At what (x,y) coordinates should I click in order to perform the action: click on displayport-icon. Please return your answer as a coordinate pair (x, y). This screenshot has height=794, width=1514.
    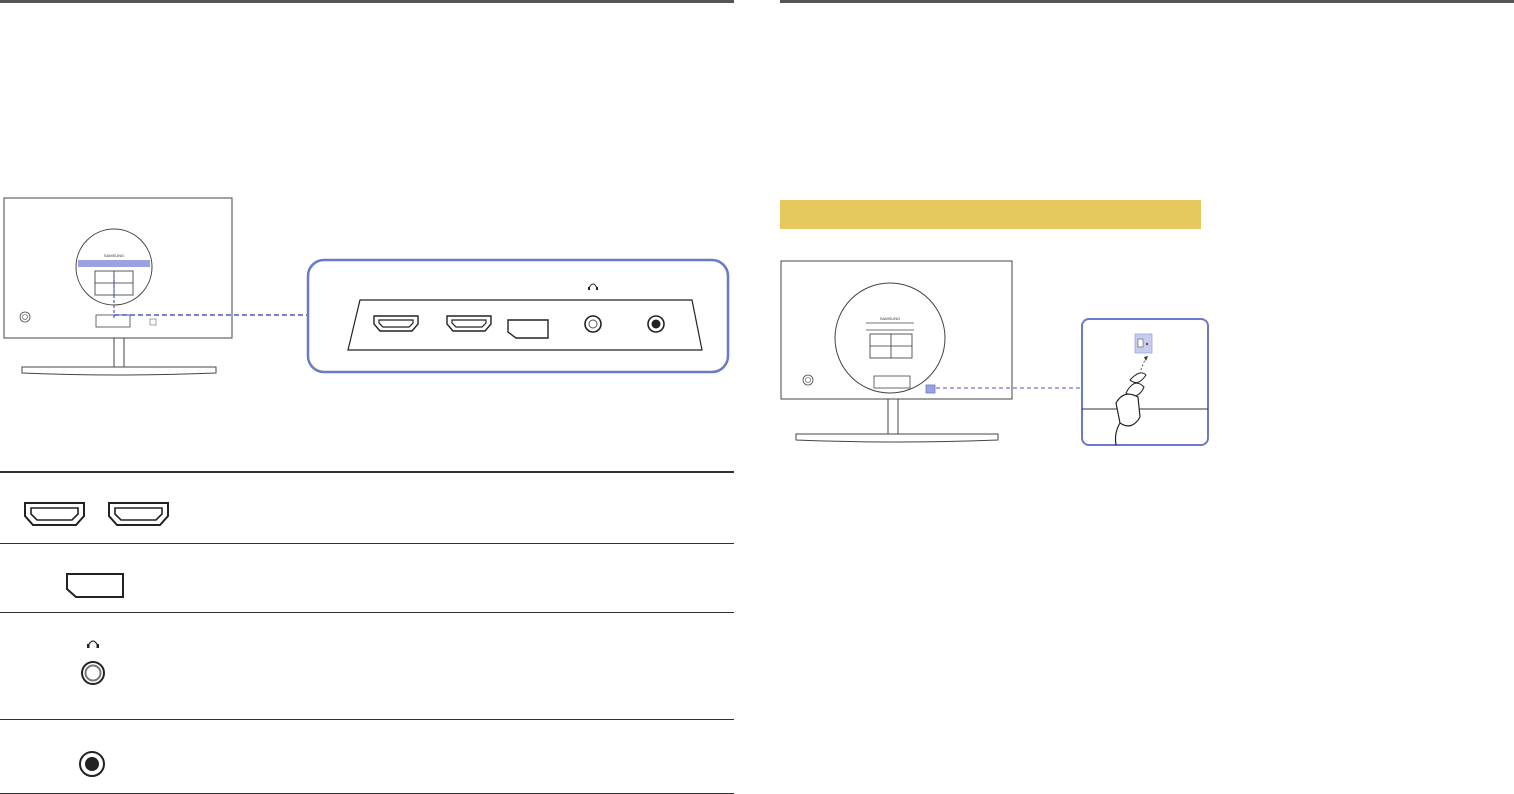
    Looking at the image, I should click on (528, 329).